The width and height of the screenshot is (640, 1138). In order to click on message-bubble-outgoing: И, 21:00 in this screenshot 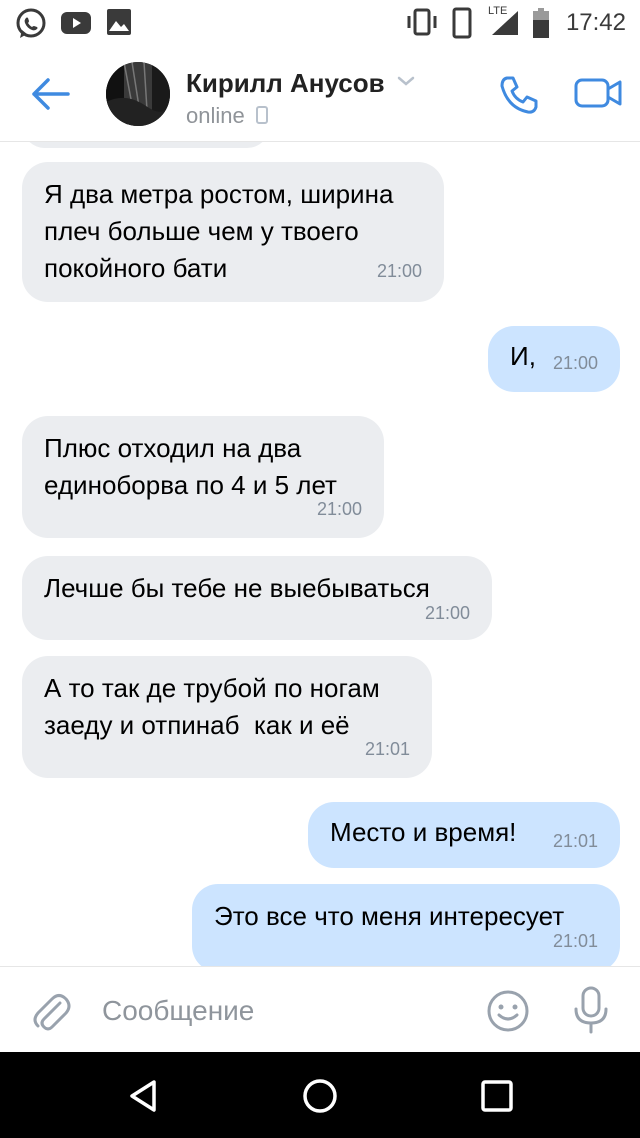, I will do `click(554, 359)`.